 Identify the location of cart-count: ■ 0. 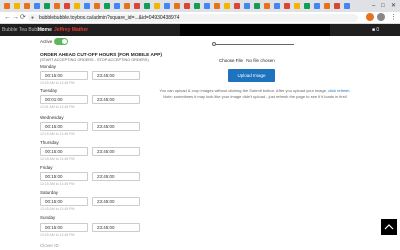
(375, 30).